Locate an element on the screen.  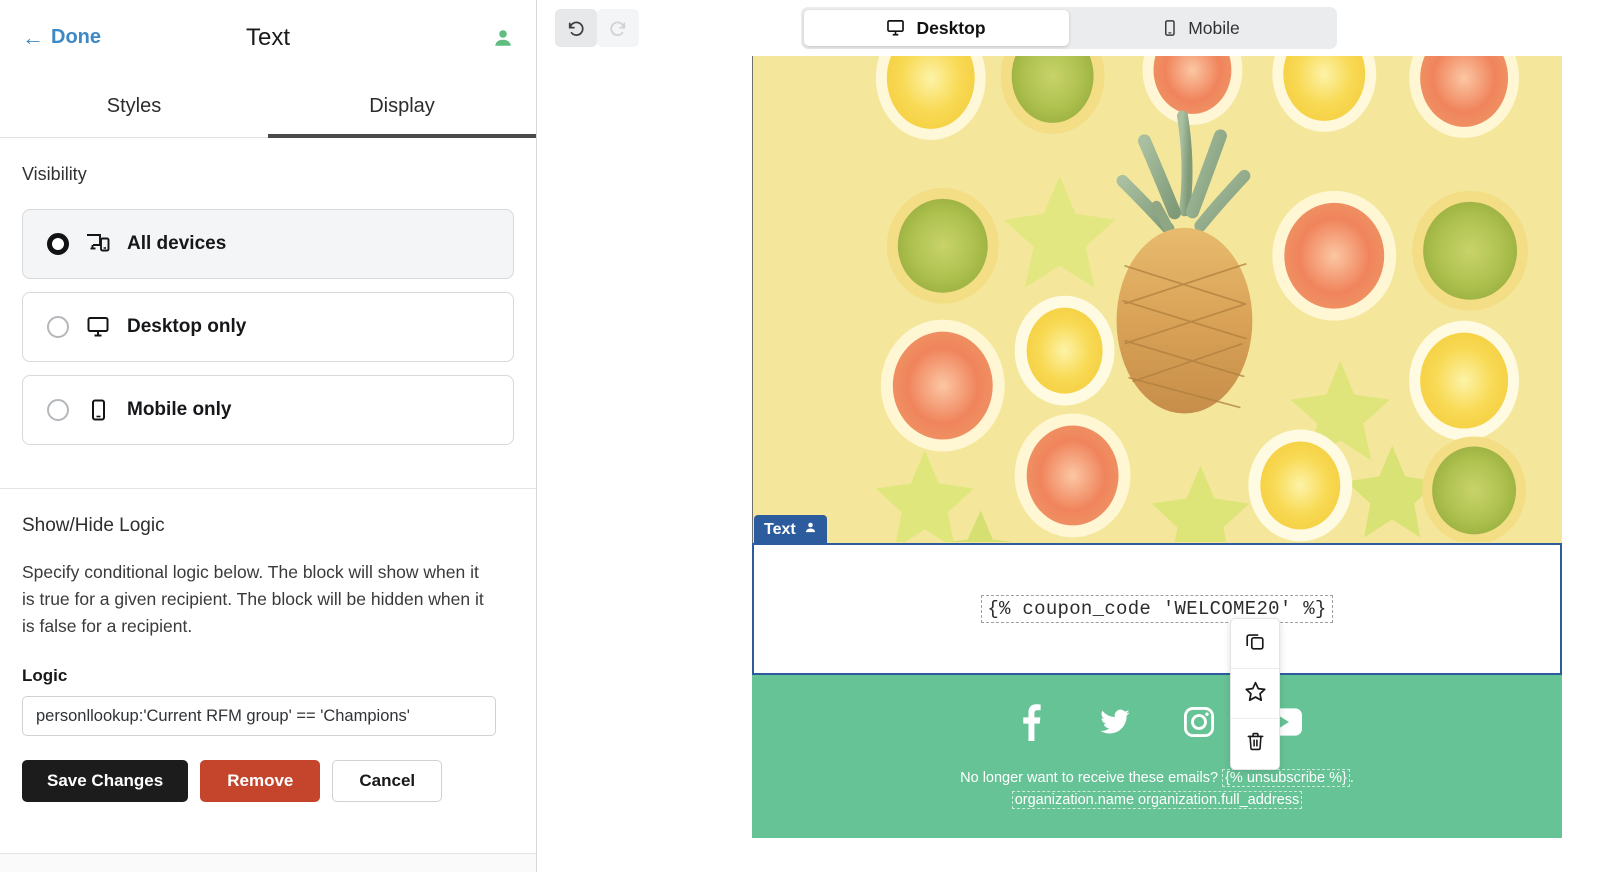
tab-styles-label: Styles is located at coordinates (134, 105).